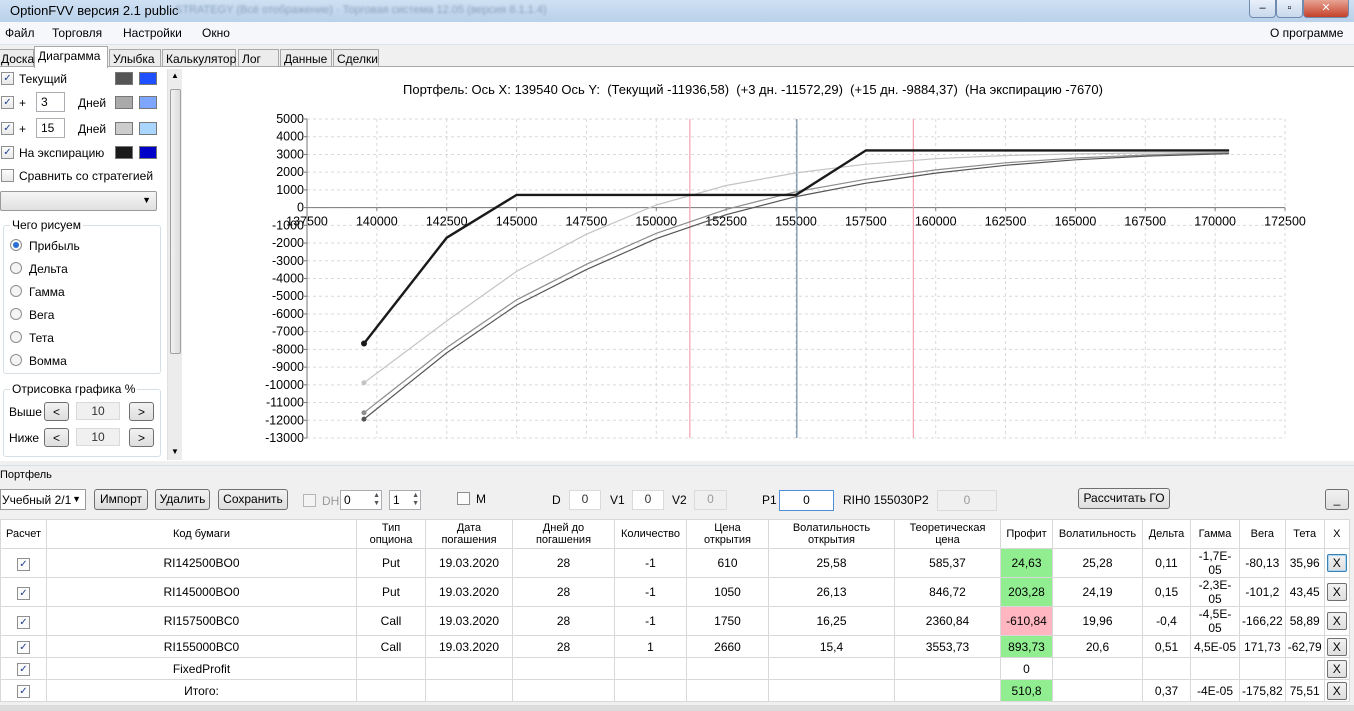  What do you see at coordinates (148, 102) in the screenshot?
I see `plus3-color-swatch-alt` at bounding box center [148, 102].